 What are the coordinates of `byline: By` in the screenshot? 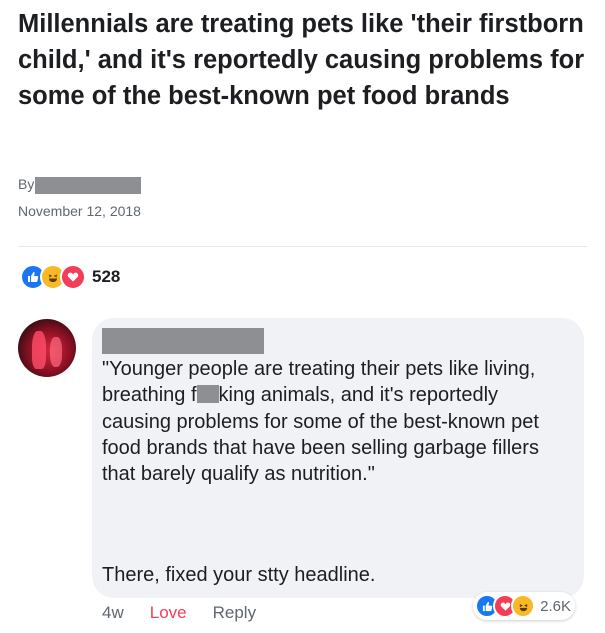 It's located at (80, 185).